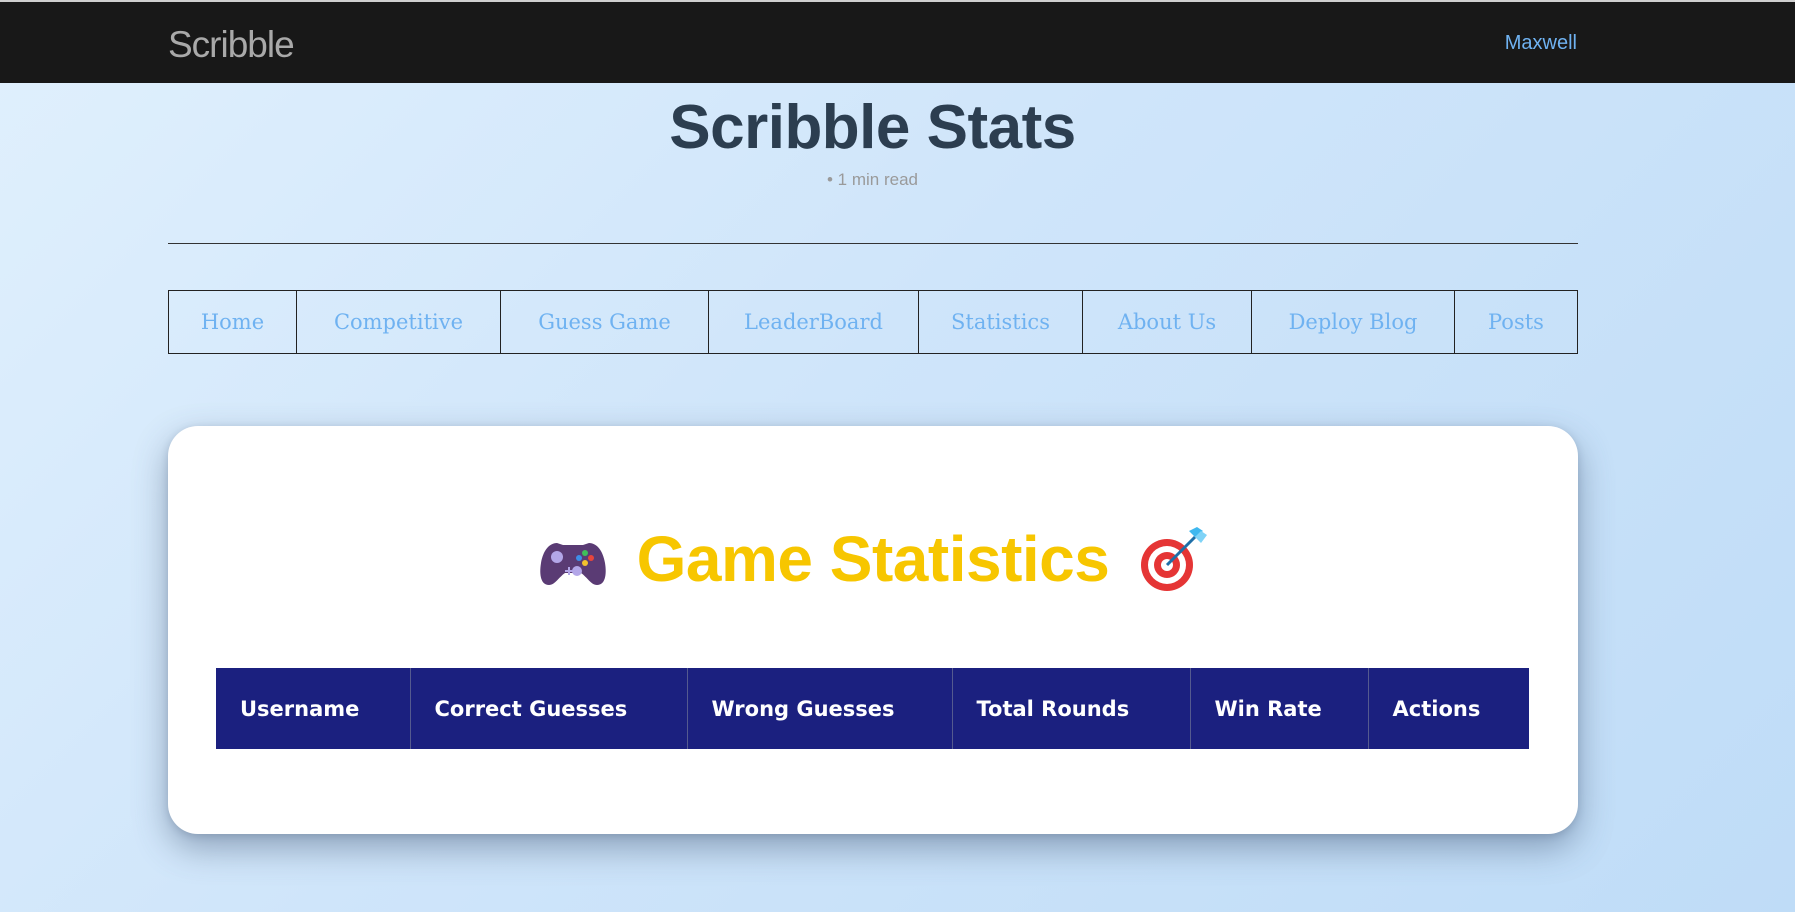 The height and width of the screenshot is (912, 1795). Describe the element at coordinates (1071, 708) in the screenshot. I see `column-header-total-rounds: Total Rounds` at that location.